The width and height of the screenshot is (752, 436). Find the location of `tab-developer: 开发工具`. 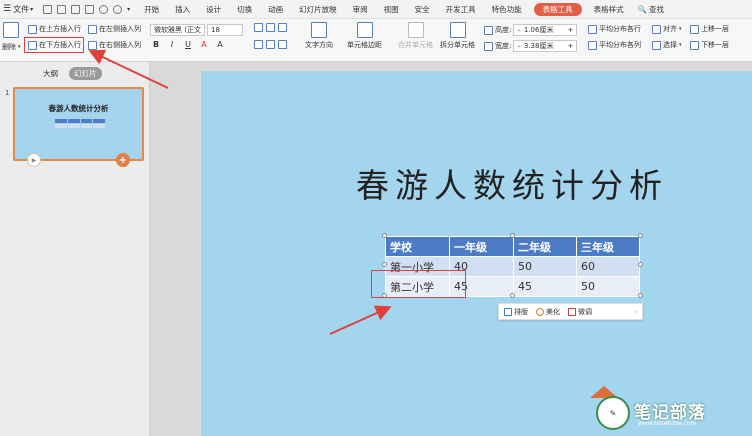

tab-developer: 开发工具 is located at coordinates (461, 9).